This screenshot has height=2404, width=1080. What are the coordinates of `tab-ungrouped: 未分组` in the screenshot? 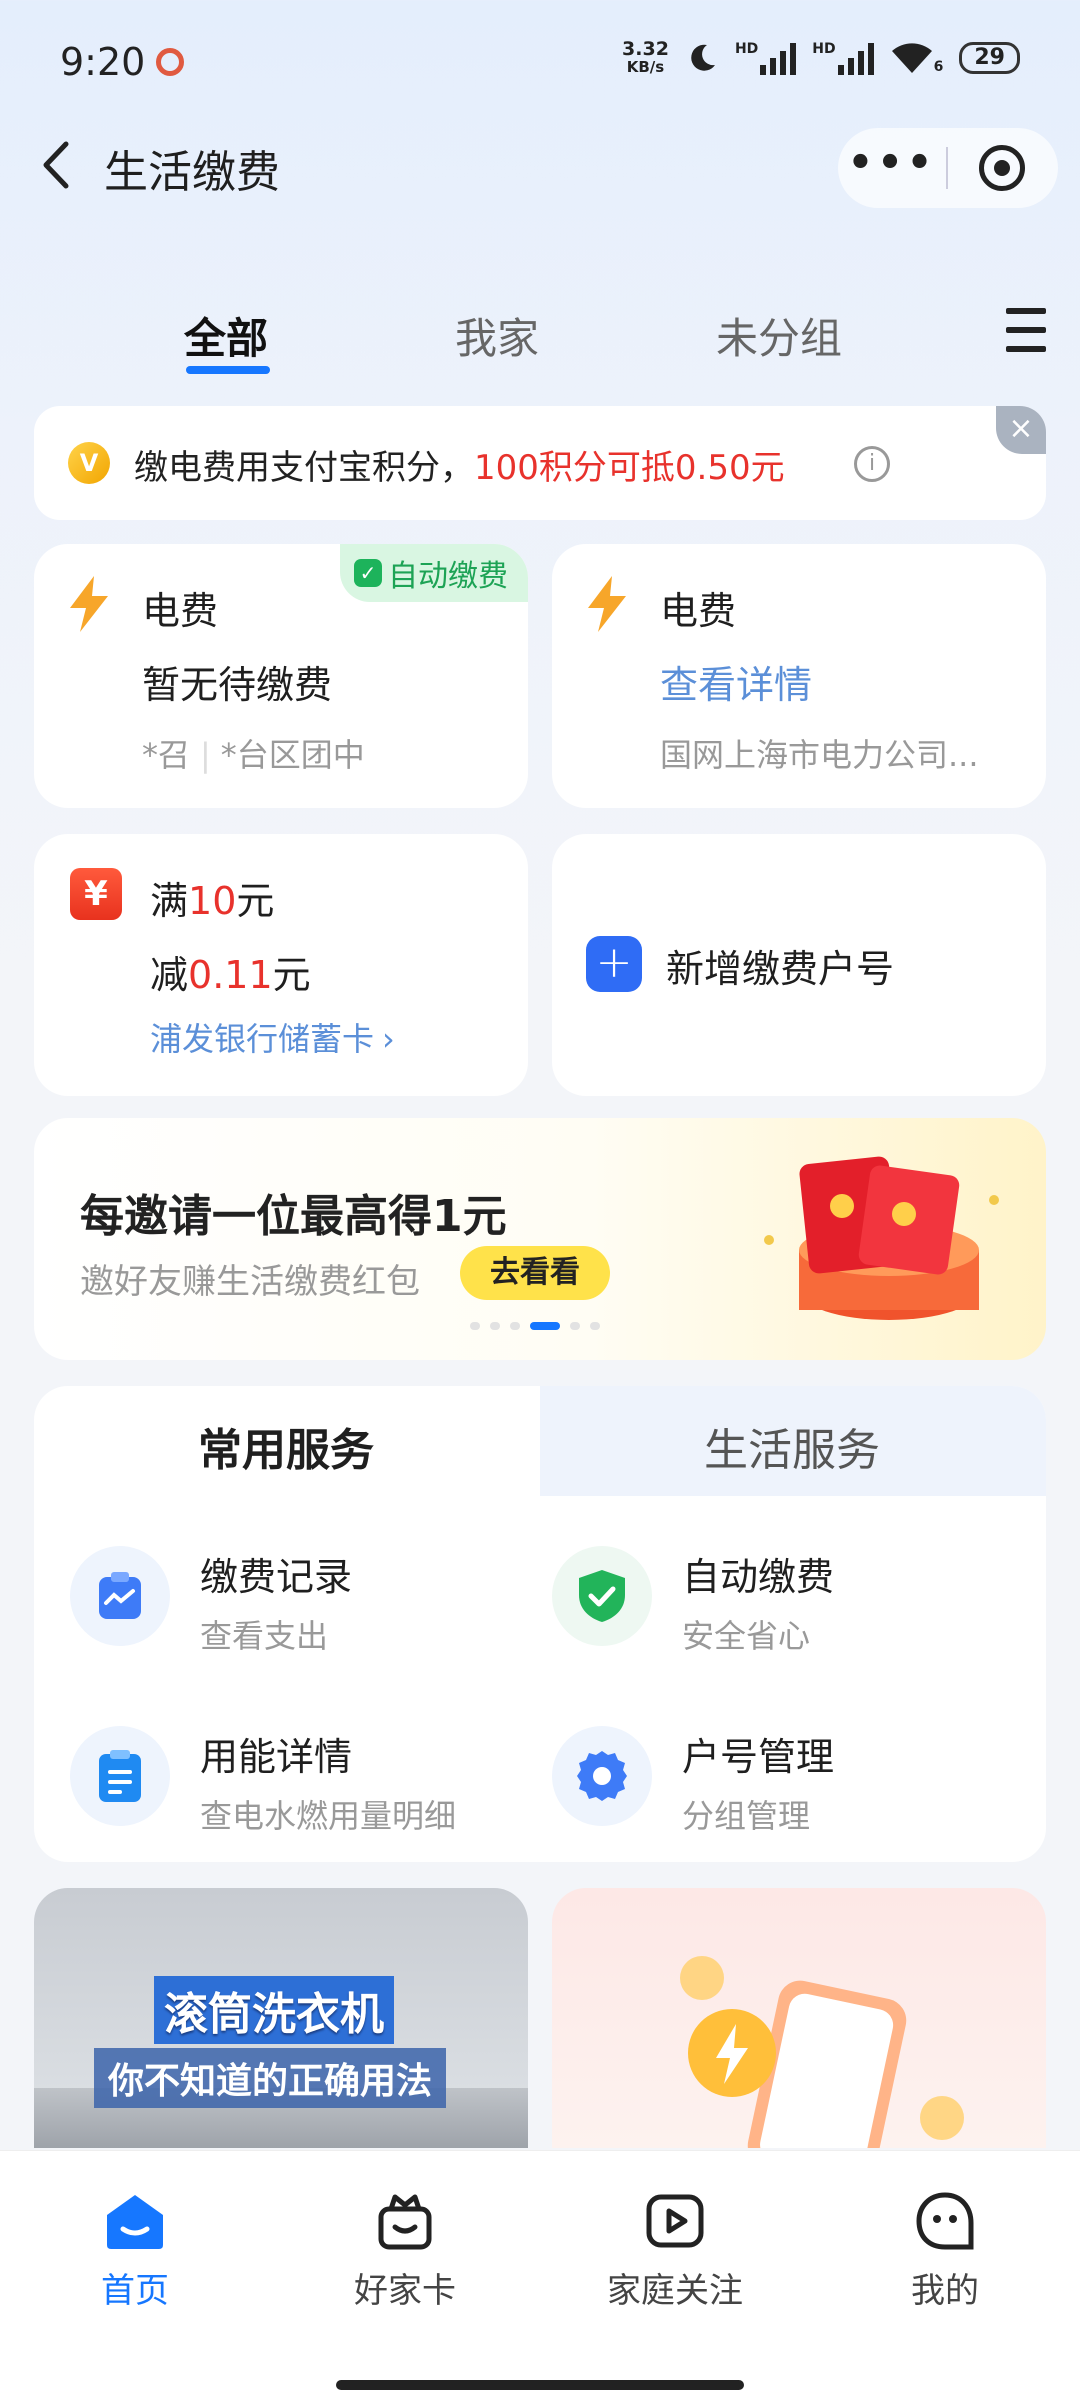 It's located at (779, 335).